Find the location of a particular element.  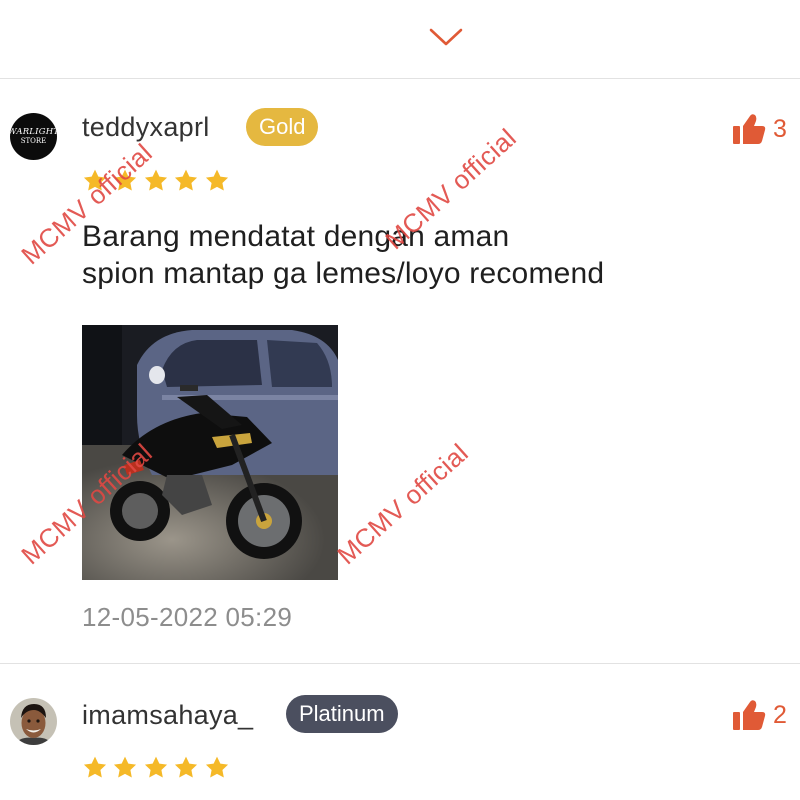

avatar-label-line1: WARLIGHT is located at coordinates (33, 132).